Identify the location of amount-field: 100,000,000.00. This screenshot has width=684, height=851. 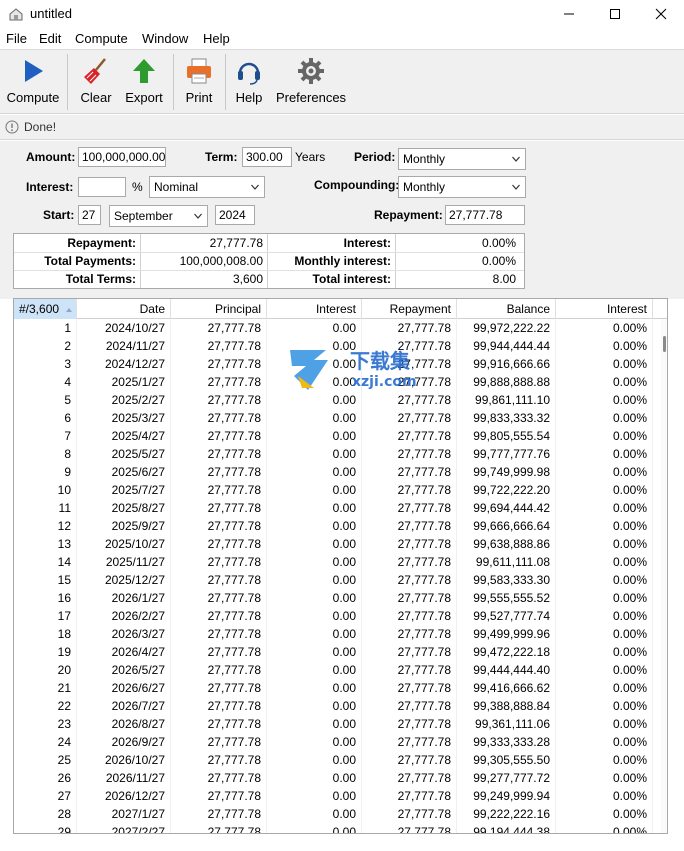
(122, 157).